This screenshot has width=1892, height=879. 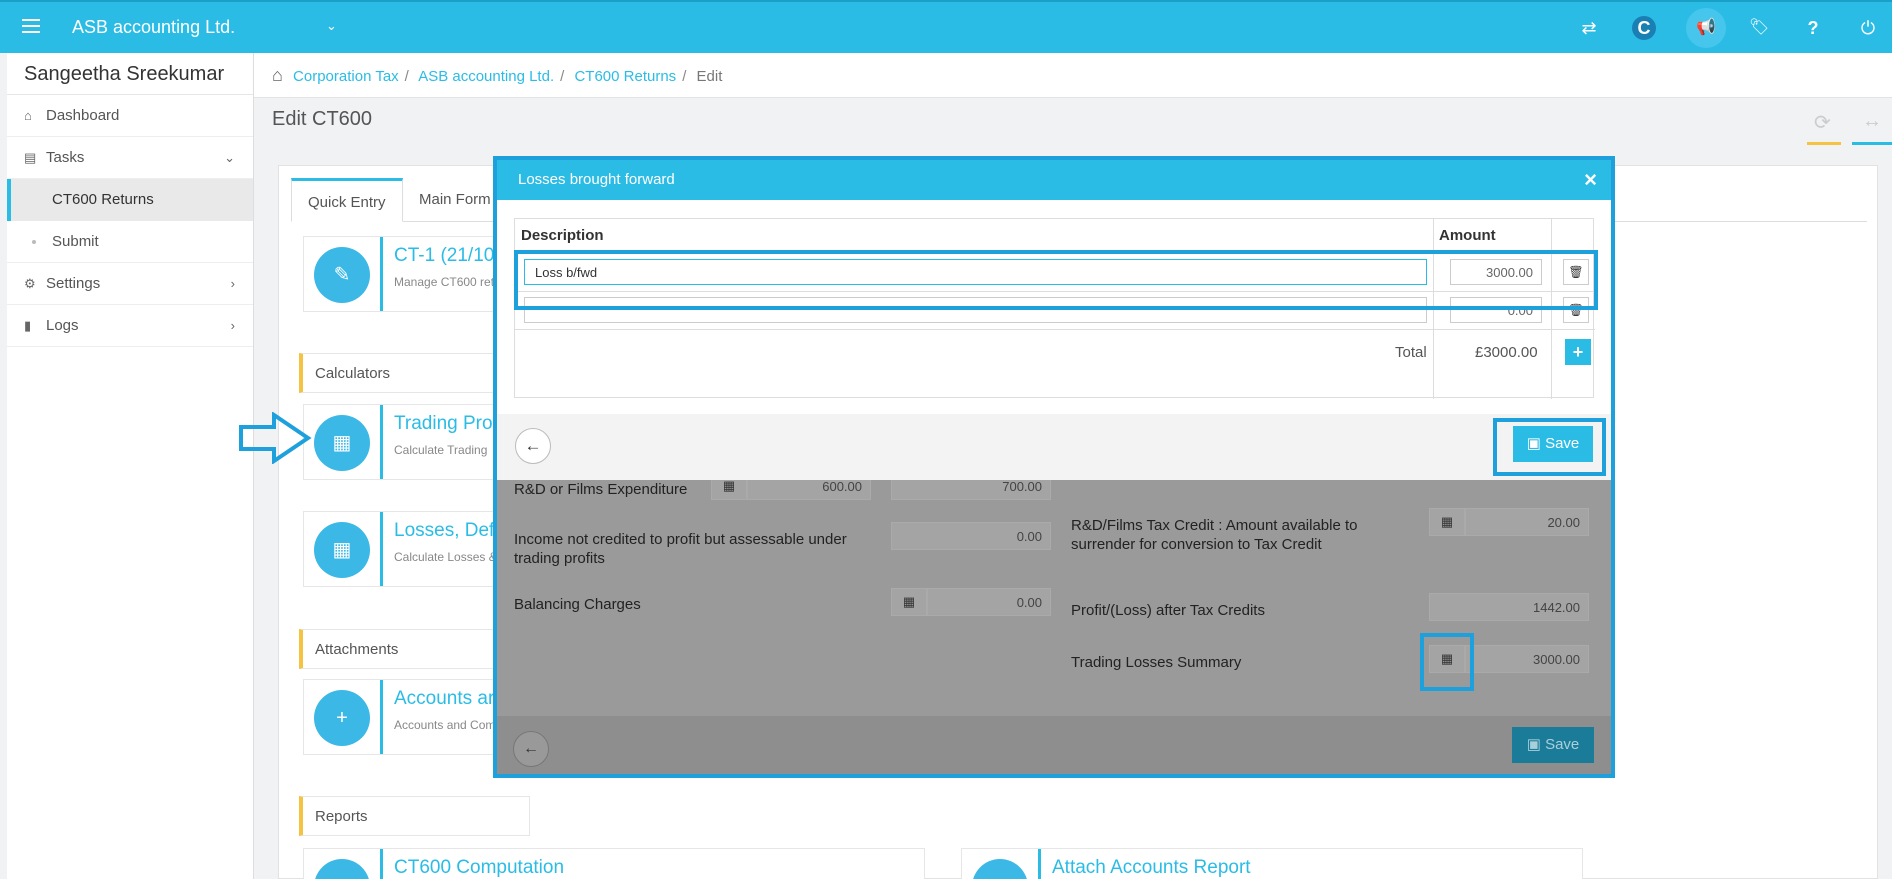 What do you see at coordinates (347, 200) in the screenshot?
I see `tab-quick-entry: Quick Entry` at bounding box center [347, 200].